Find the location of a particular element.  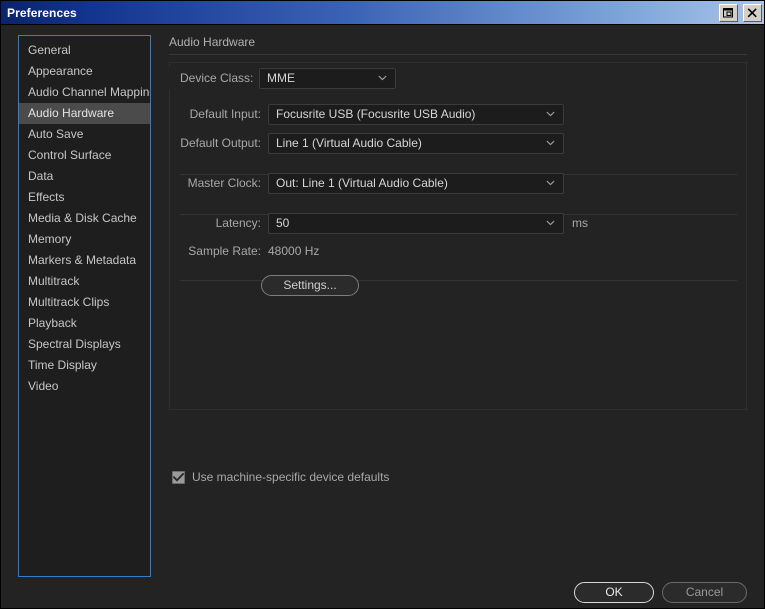

restore-button is located at coordinates (728, 12).